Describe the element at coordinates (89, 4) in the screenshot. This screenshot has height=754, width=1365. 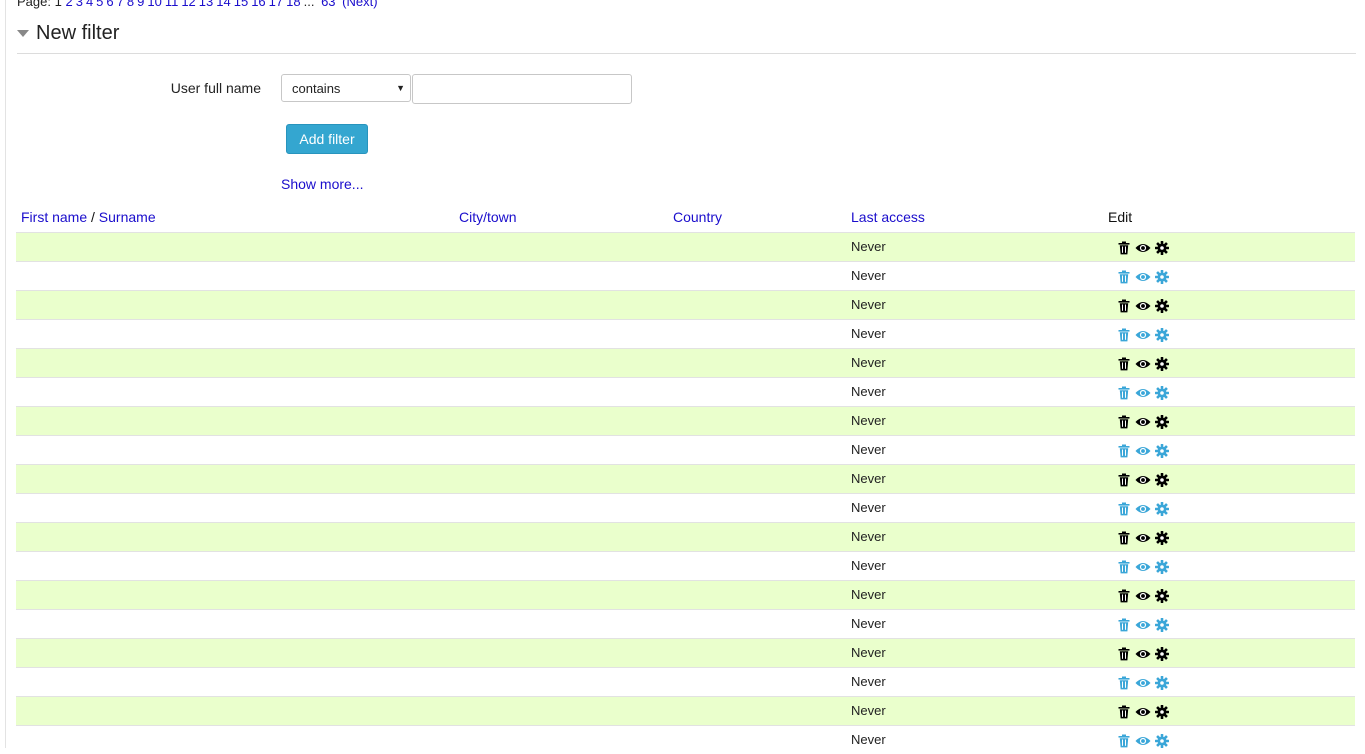
I see `pager-page-link: 4` at that location.